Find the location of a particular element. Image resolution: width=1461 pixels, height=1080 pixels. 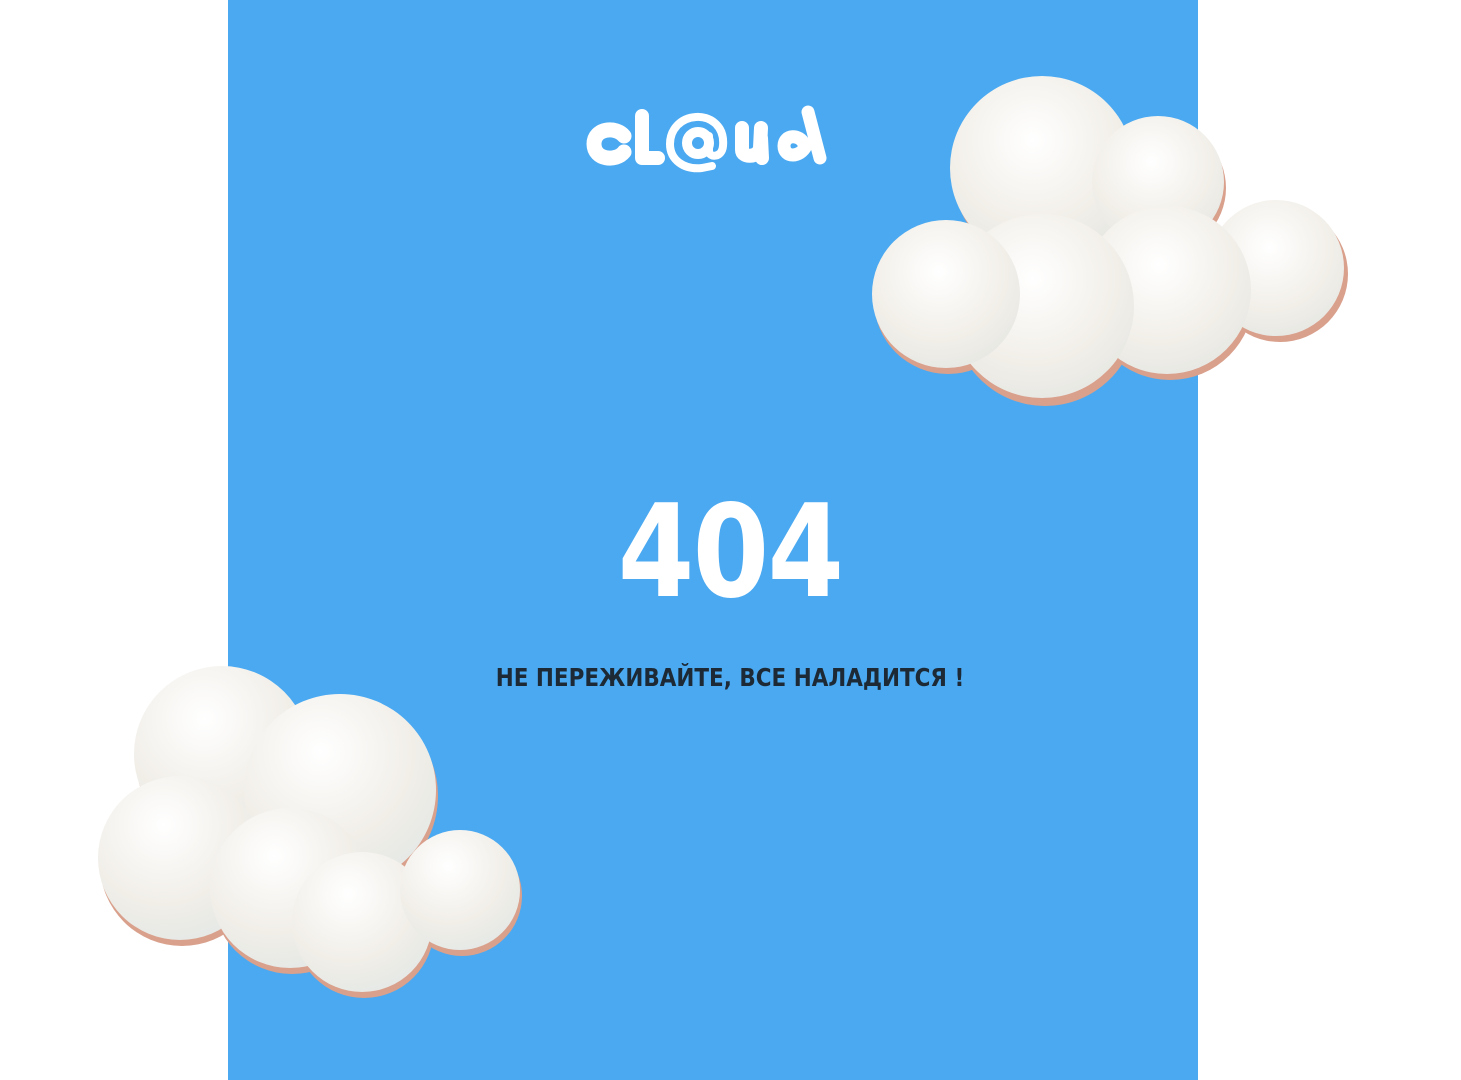

cloud-illustration-bottom is located at coordinates (309, 832).